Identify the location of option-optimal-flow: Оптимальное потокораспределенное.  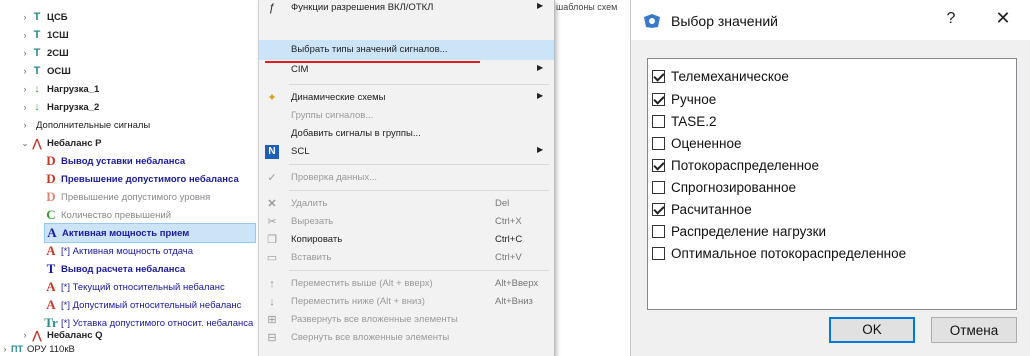
(779, 253).